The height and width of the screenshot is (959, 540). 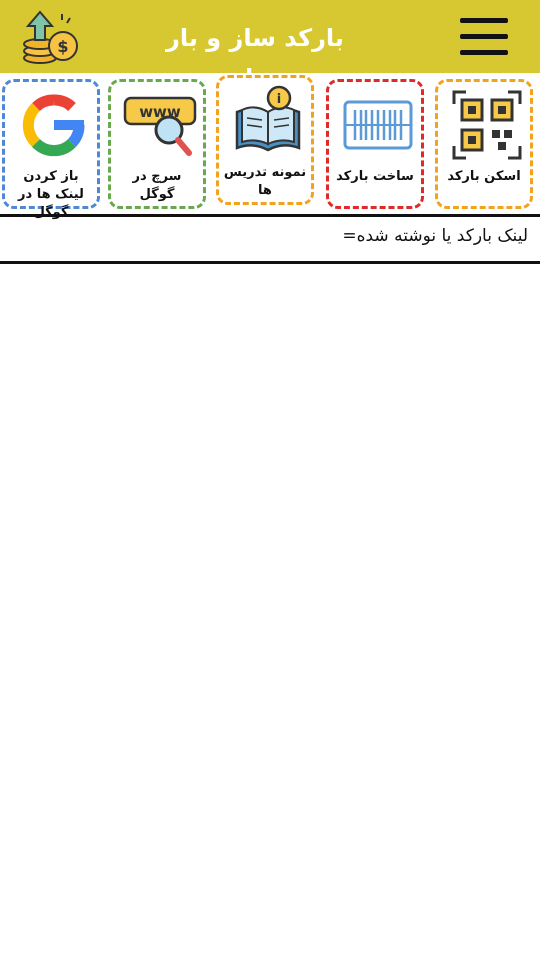 I want to click on create-barcode-button: ساخت بارکد, so click(x=375, y=144).